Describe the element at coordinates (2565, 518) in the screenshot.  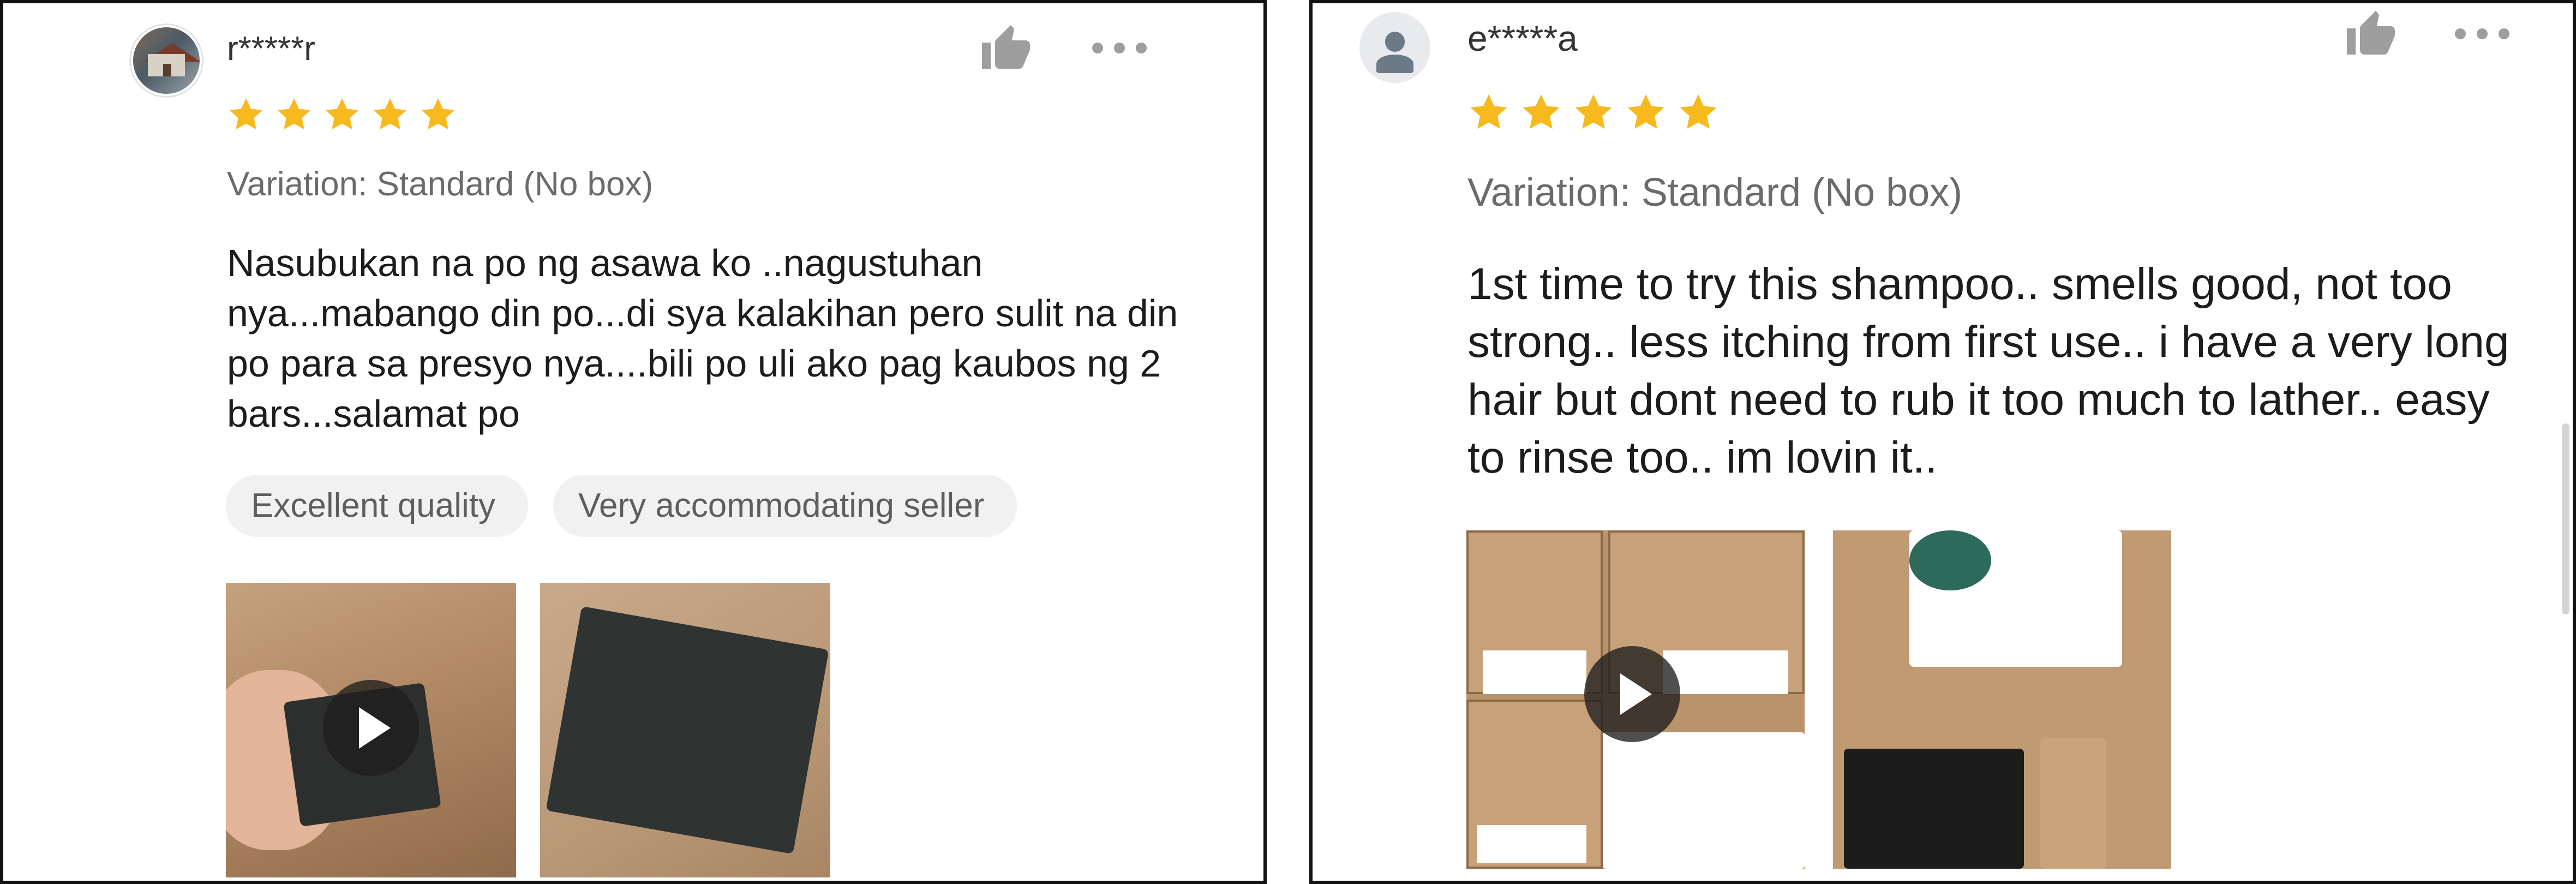
I see `scrollbar` at that location.